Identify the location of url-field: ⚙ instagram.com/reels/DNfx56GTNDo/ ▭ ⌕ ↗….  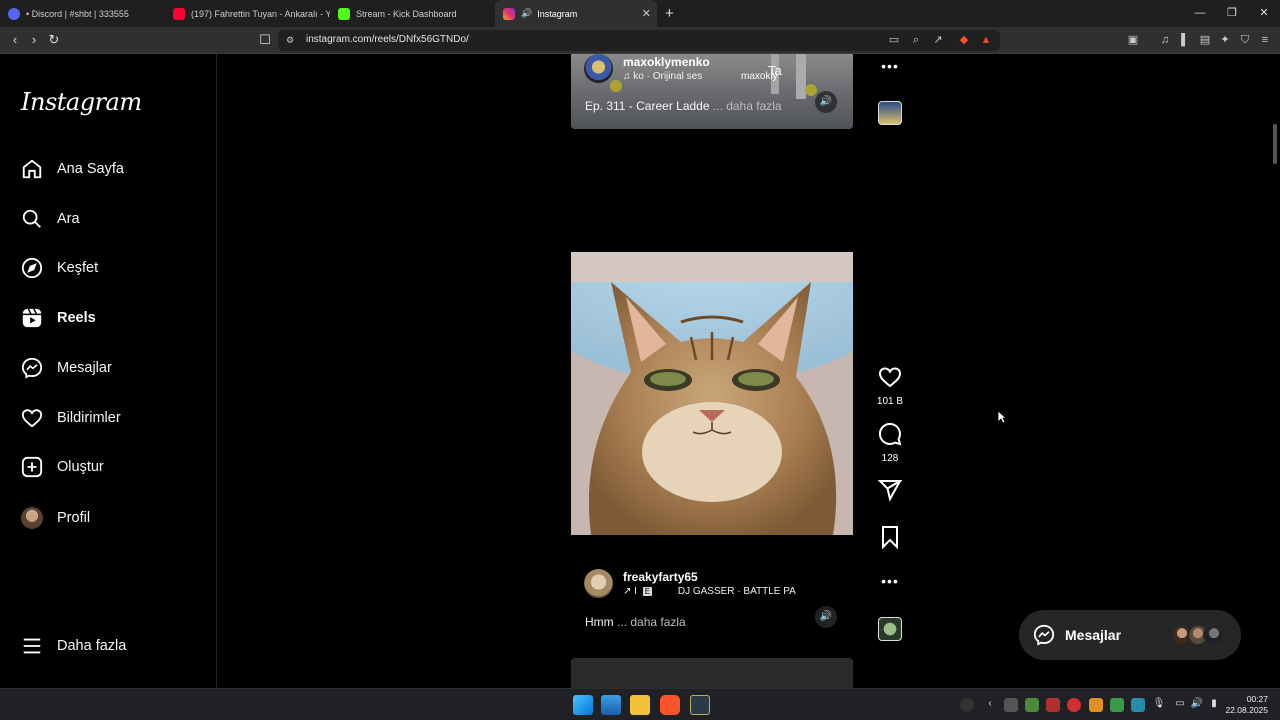
(639, 40).